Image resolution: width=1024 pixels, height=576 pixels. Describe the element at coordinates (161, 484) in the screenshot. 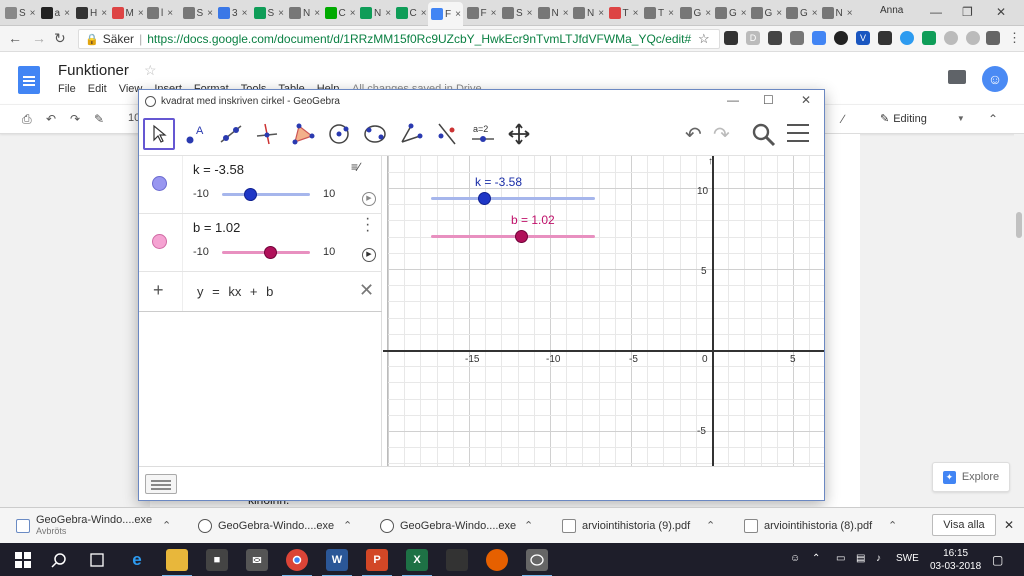

I see `keyboard-icon` at that location.